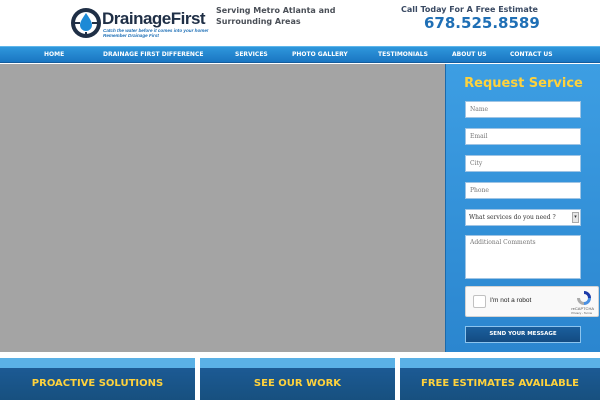 Image resolution: width=600 pixels, height=400 pixels. Describe the element at coordinates (54, 55) in the screenshot. I see `nav-home: HOME` at that location.